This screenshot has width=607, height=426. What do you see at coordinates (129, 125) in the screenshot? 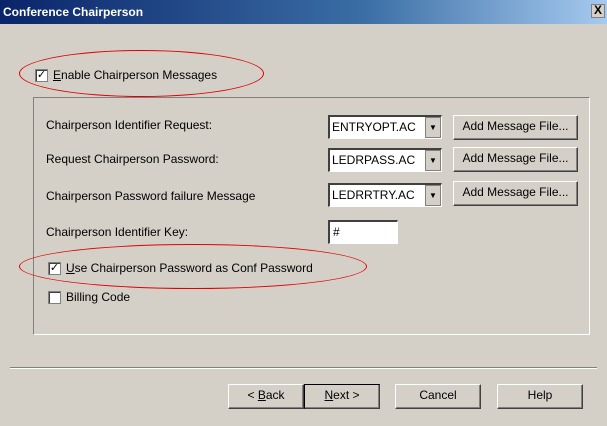
I see `identifier-request-label: Chairperson Identifier Request:` at bounding box center [129, 125].